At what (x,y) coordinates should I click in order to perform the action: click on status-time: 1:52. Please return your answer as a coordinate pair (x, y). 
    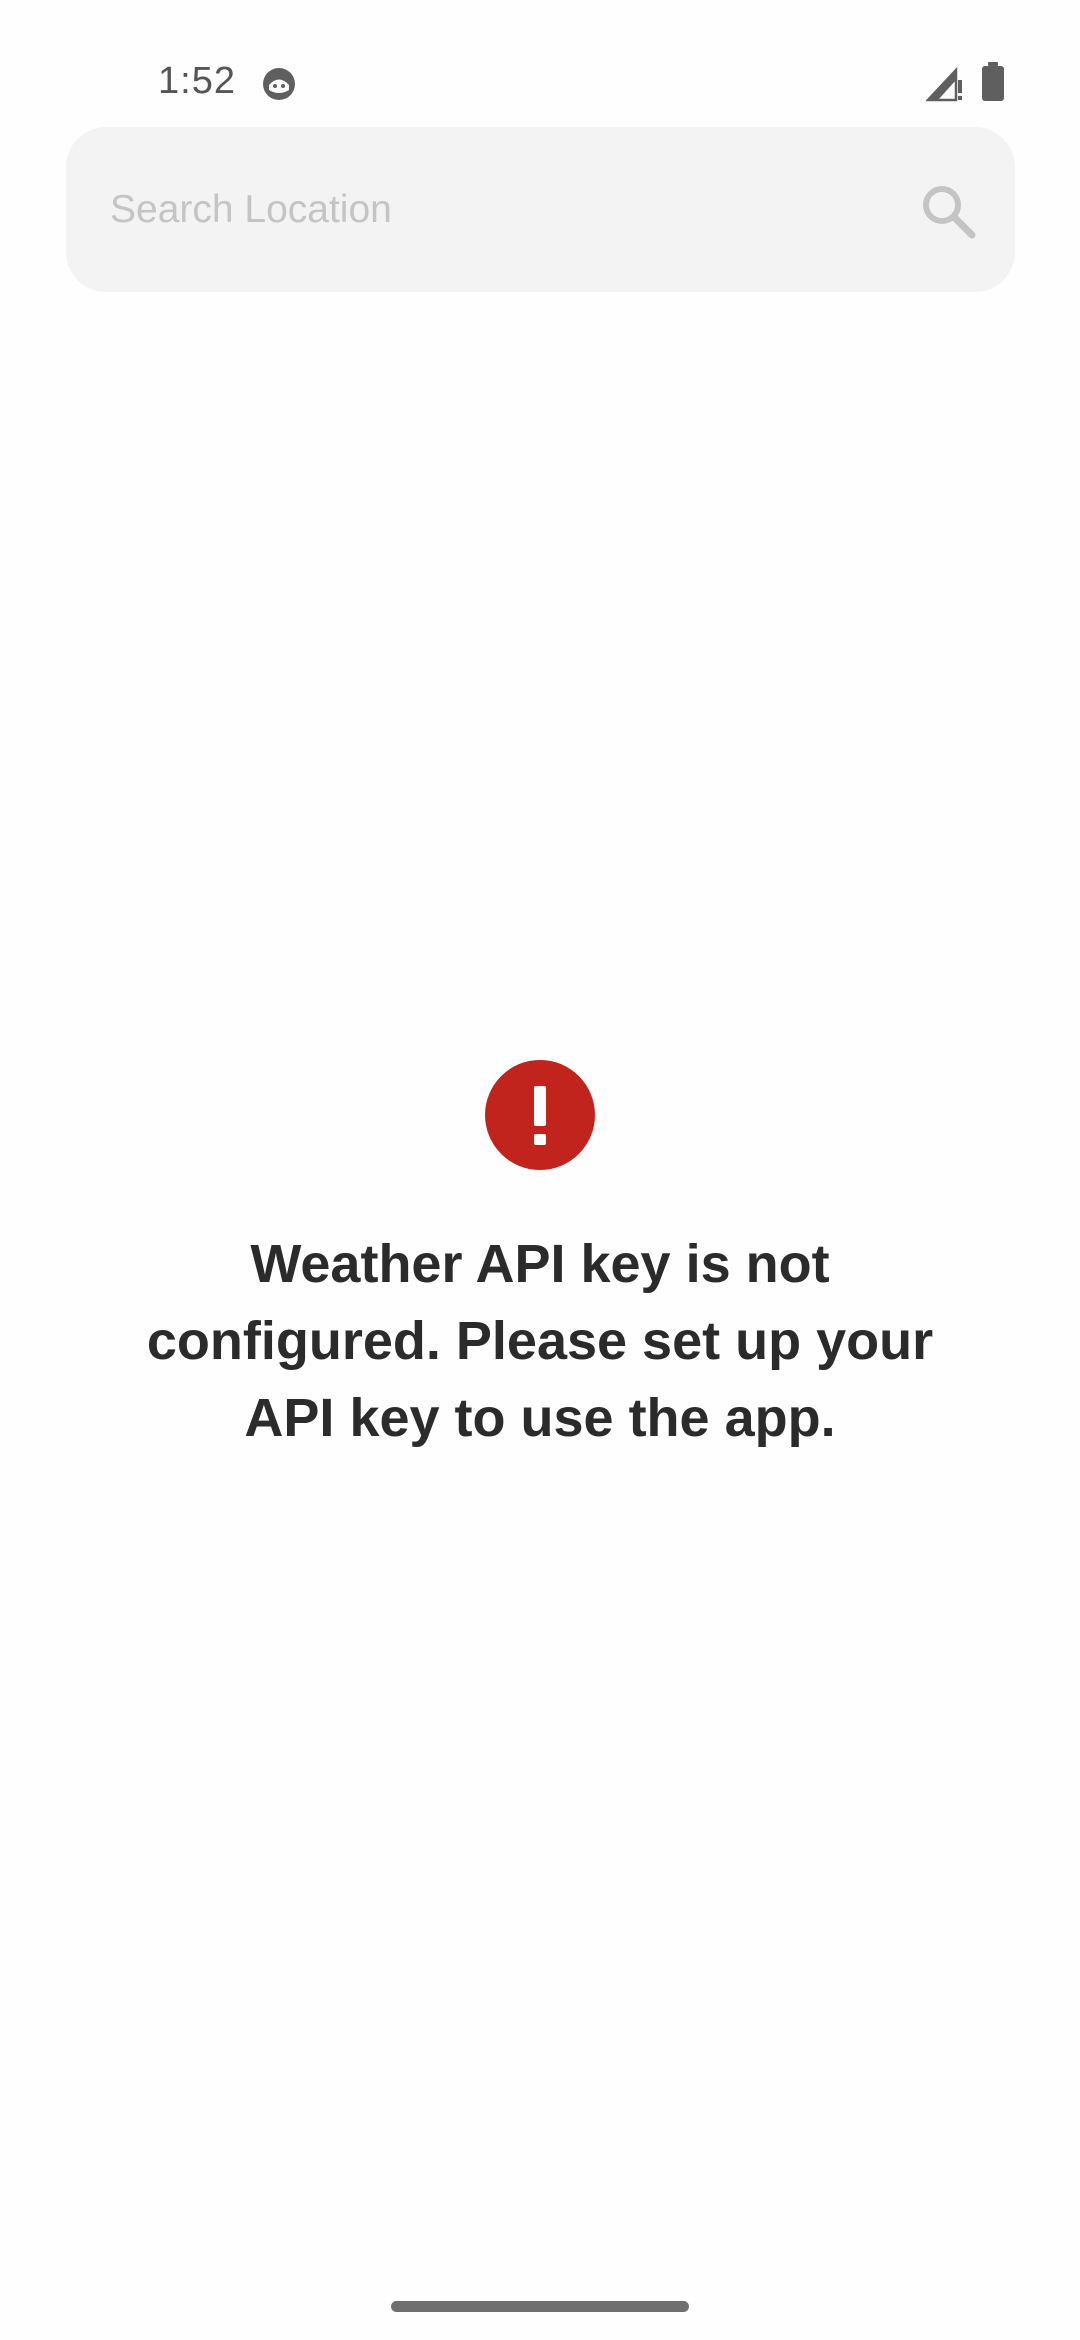
    Looking at the image, I should click on (197, 81).